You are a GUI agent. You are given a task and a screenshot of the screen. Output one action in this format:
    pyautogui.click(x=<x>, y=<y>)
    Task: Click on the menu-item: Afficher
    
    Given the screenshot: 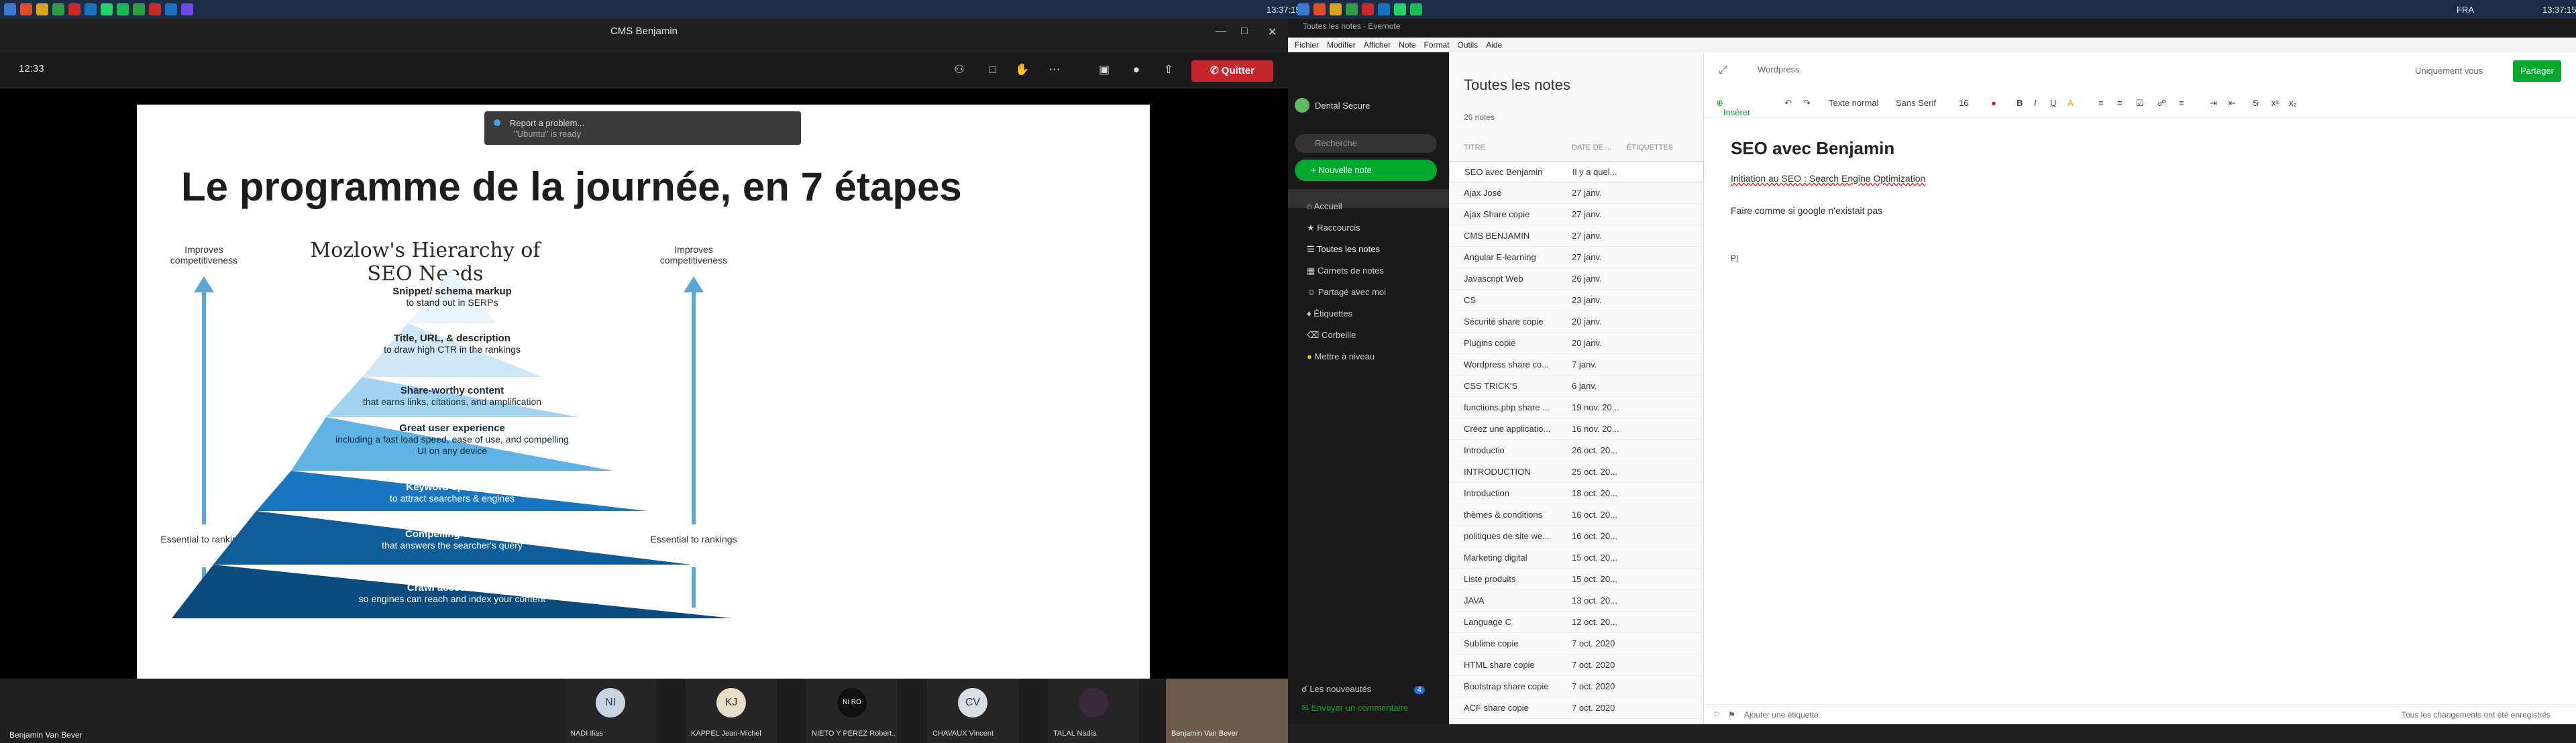 What is the action you would take?
    pyautogui.click(x=1377, y=45)
    